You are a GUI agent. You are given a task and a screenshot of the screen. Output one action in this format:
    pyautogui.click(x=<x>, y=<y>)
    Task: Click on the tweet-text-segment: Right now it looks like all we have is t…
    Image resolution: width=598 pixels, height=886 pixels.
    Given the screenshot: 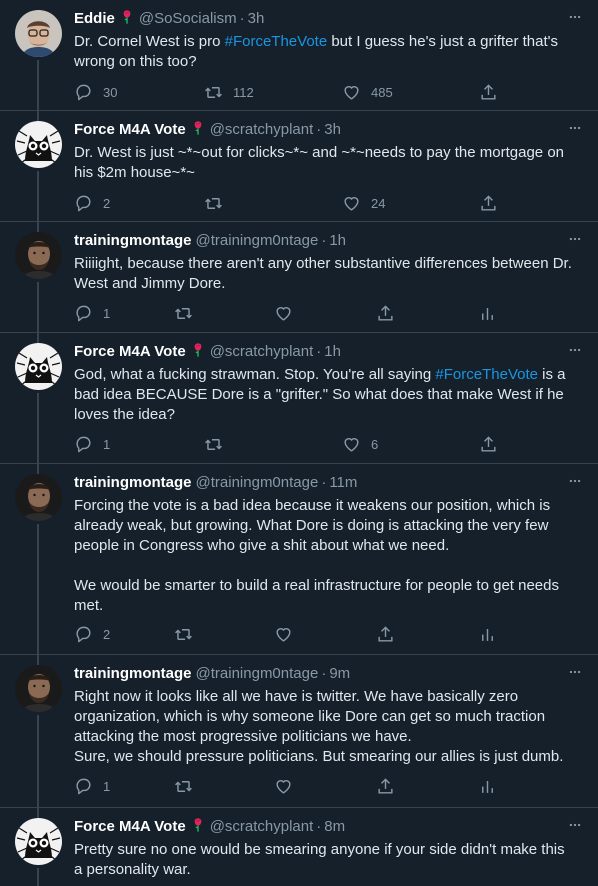 What is the action you would take?
    pyautogui.click(x=310, y=716)
    